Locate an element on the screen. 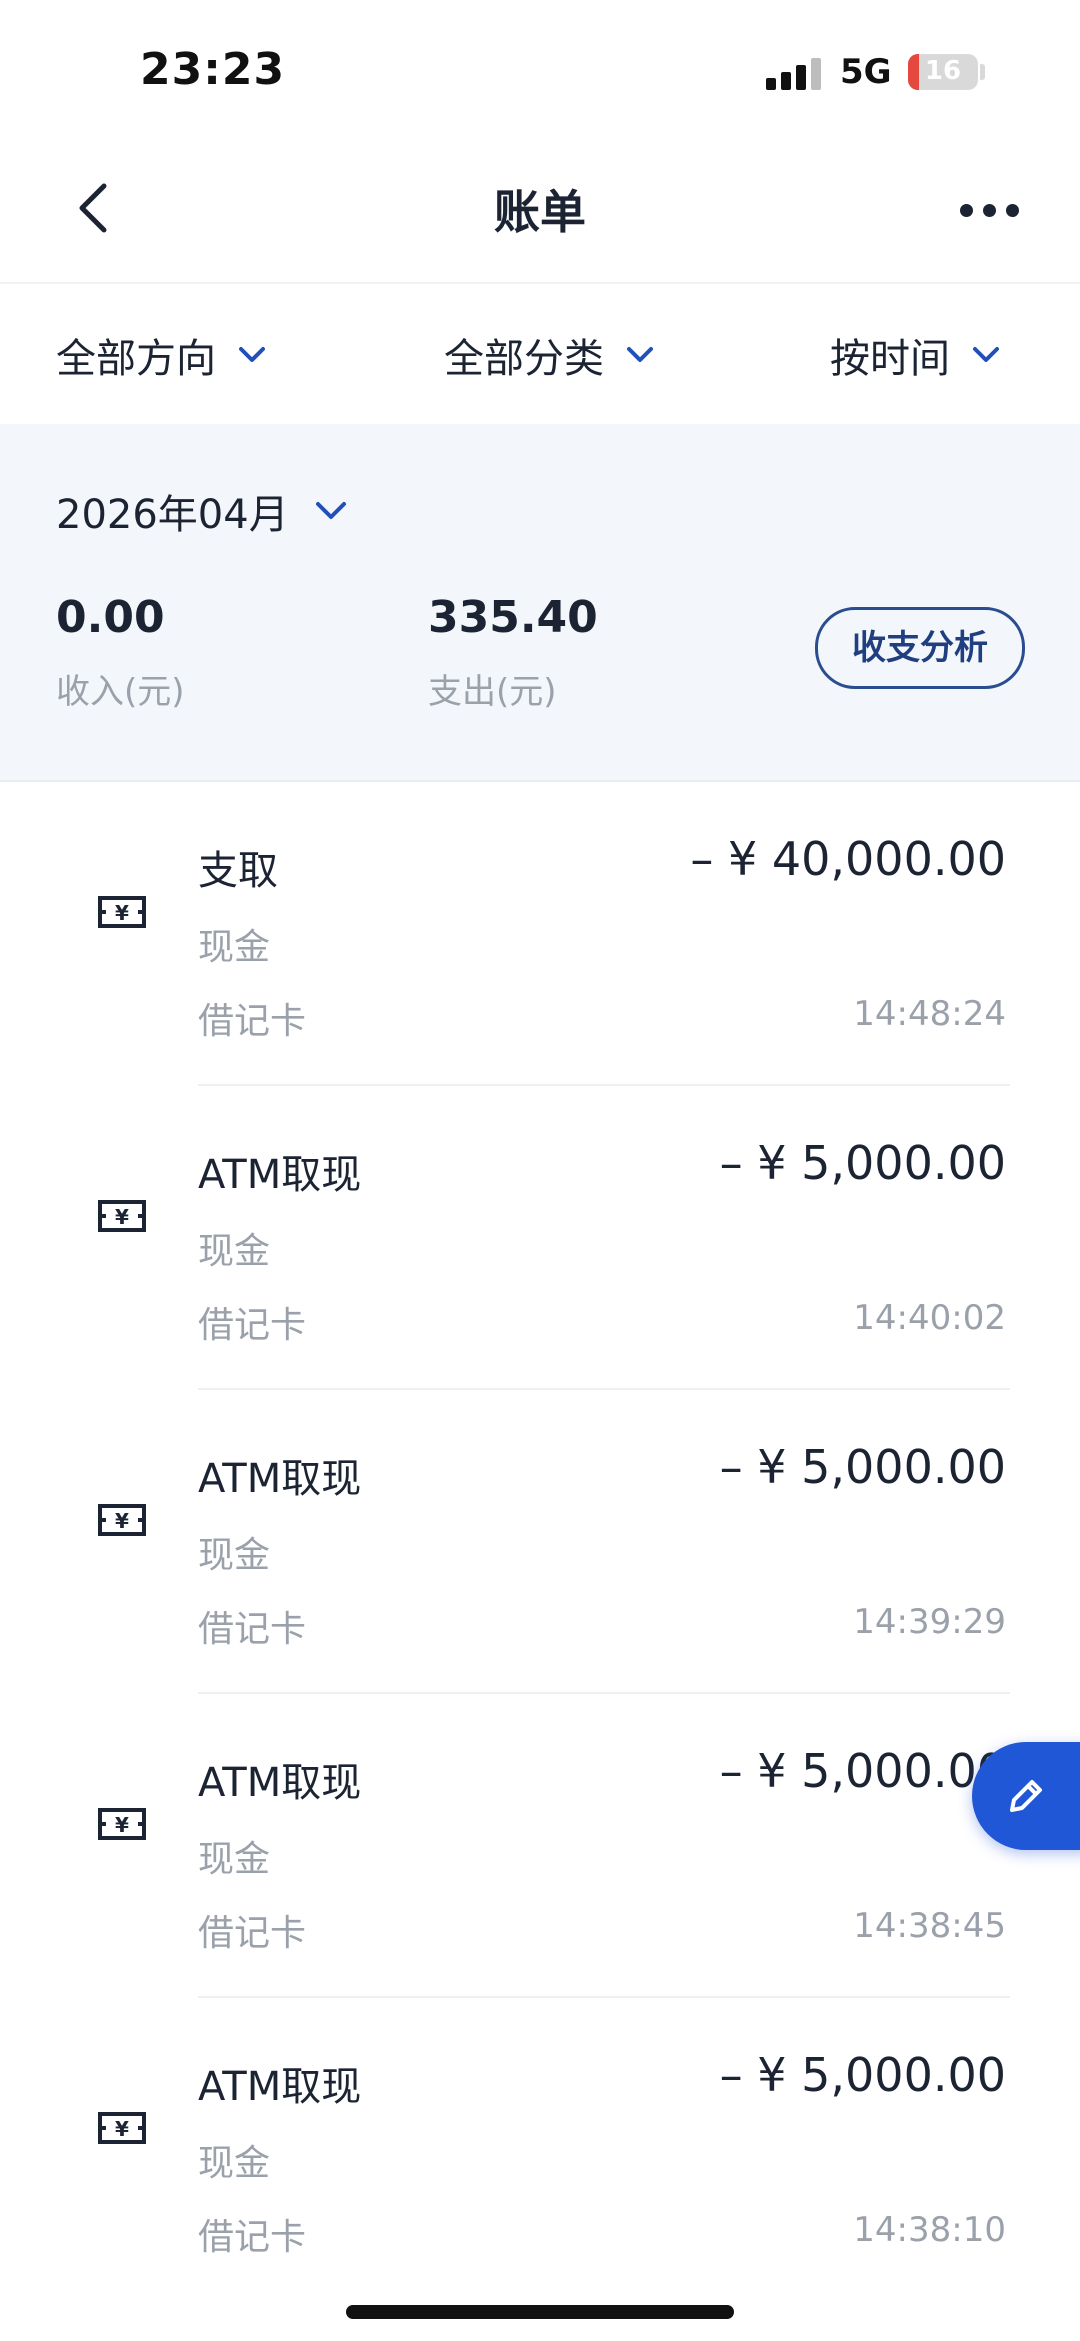 The height and width of the screenshot is (2341, 1080). filter-bar: 全部方向 全部分类 按时间 is located at coordinates (540, 354).